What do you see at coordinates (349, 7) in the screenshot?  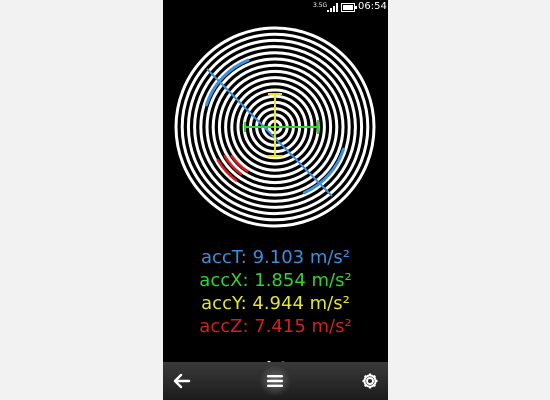 I see `battery-icon` at bounding box center [349, 7].